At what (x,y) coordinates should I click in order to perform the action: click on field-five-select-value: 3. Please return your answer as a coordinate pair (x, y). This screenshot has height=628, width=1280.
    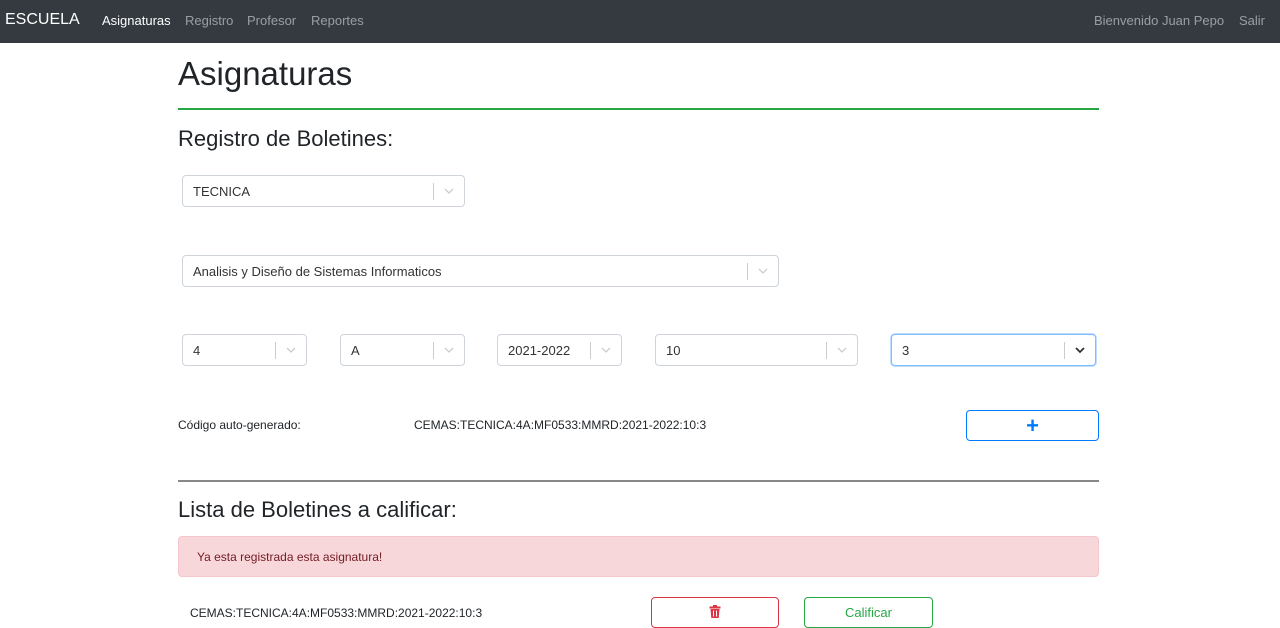
    Looking at the image, I should click on (906, 350).